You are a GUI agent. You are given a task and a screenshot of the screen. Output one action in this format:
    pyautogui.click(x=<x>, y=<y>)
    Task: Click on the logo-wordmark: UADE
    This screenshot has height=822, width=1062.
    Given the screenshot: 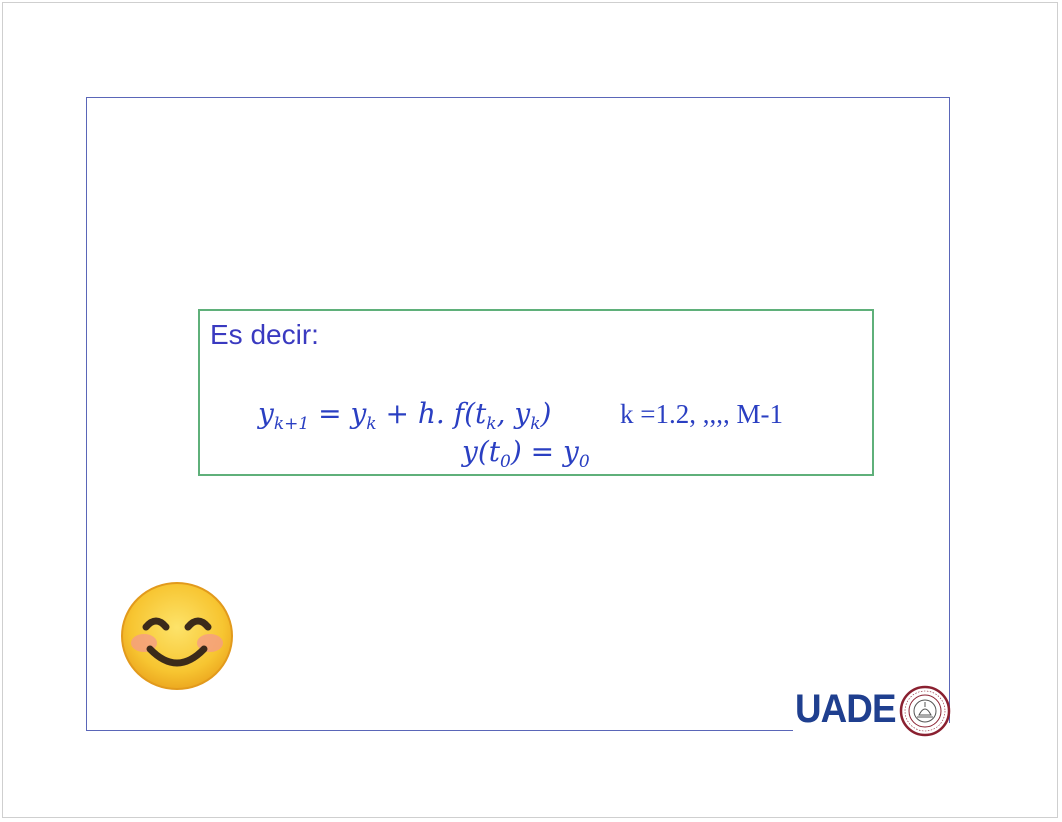 What is the action you would take?
    pyautogui.click(x=846, y=709)
    